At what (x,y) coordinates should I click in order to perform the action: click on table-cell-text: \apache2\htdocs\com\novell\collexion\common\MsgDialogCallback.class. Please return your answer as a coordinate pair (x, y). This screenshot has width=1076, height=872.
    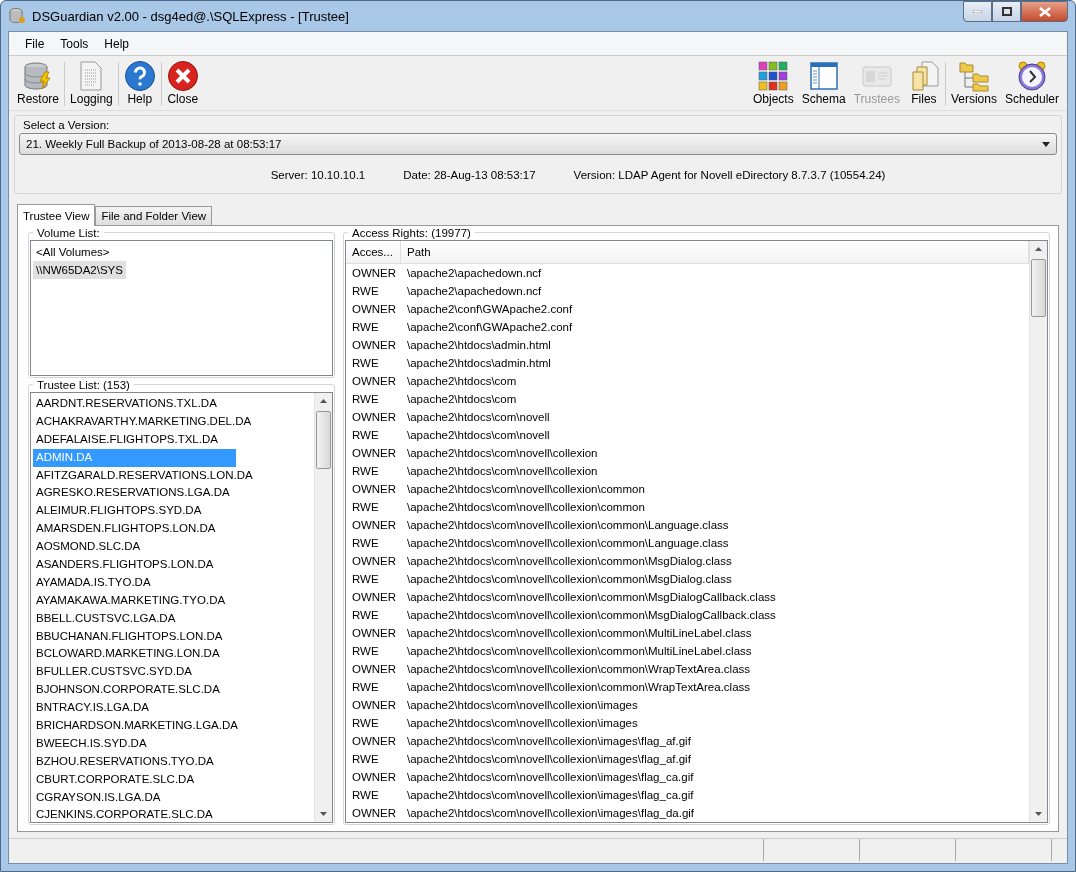
    Looking at the image, I should click on (591, 597).